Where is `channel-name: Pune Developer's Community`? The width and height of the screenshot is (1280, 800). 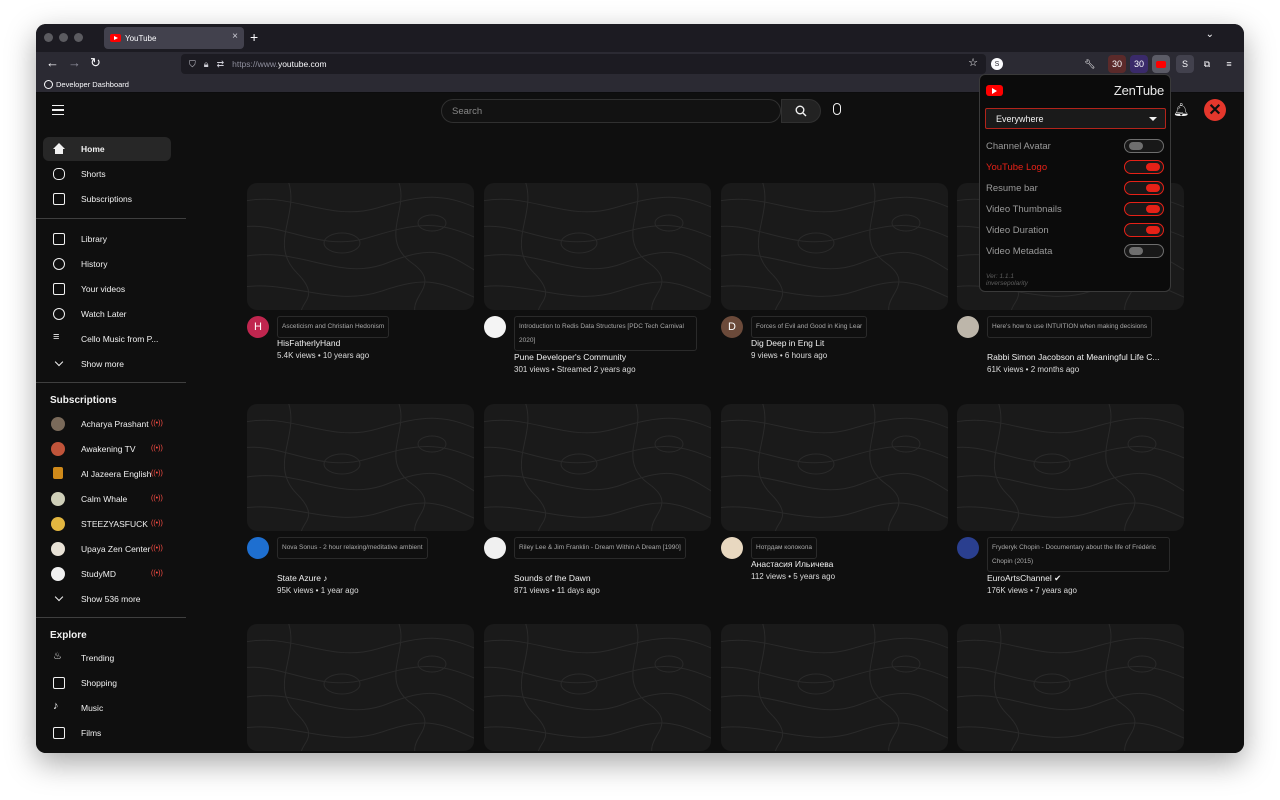
channel-name: Pune Developer's Community is located at coordinates (570, 357).